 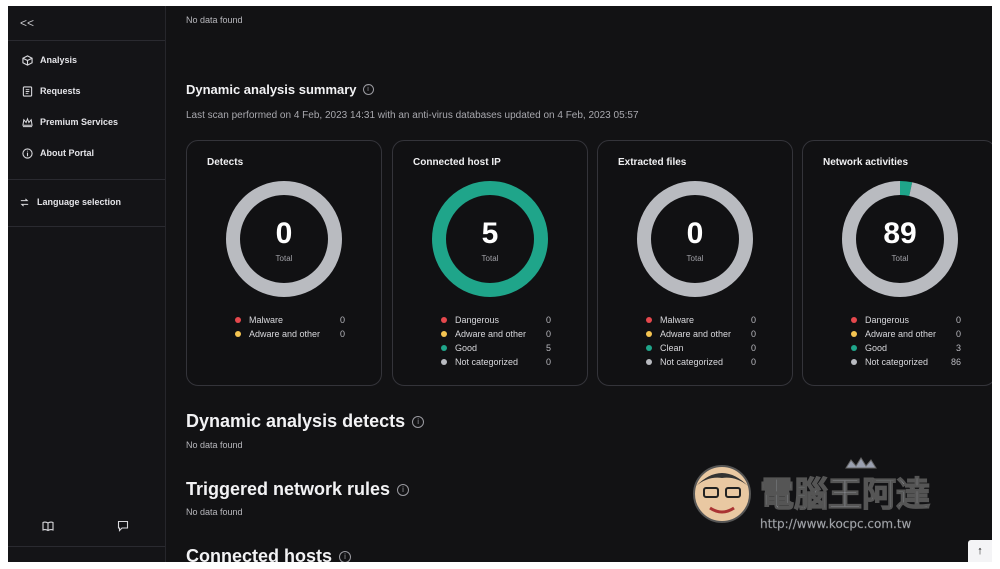 I want to click on watermark-text: 電腦王阿達, so click(x=845, y=495).